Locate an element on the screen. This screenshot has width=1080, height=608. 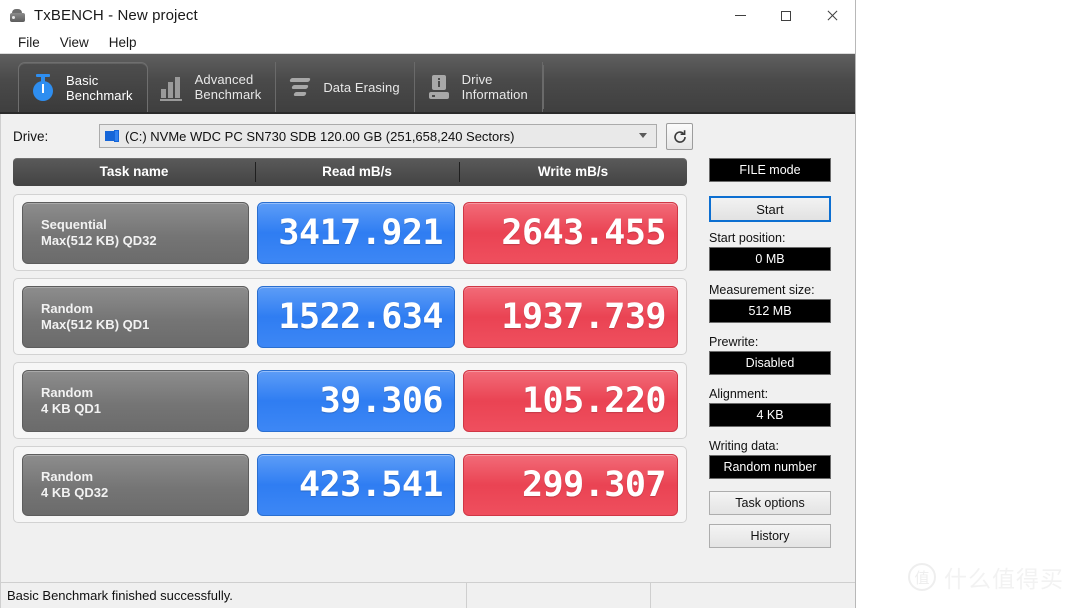
read-value: 3417.921 is located at coordinates (356, 232).